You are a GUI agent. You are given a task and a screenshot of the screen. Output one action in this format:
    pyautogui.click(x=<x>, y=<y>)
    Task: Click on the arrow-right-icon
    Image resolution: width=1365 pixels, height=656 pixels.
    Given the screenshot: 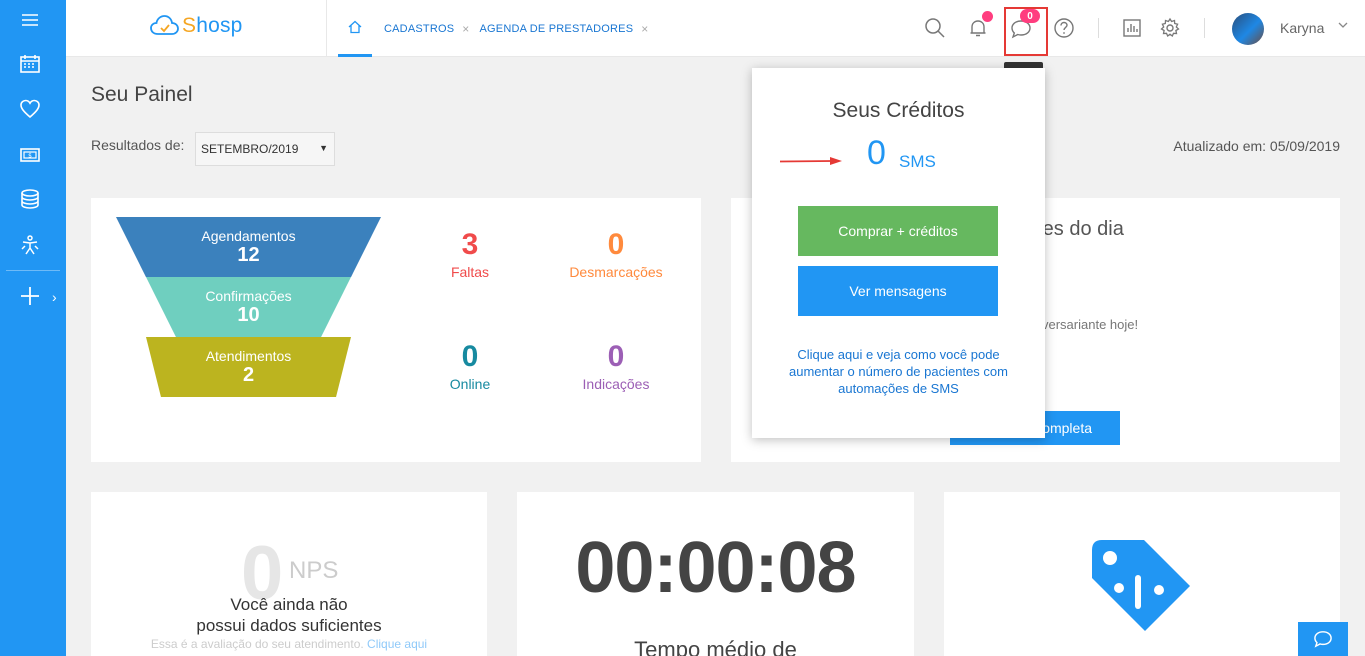 What is the action you would take?
    pyautogui.click(x=811, y=162)
    